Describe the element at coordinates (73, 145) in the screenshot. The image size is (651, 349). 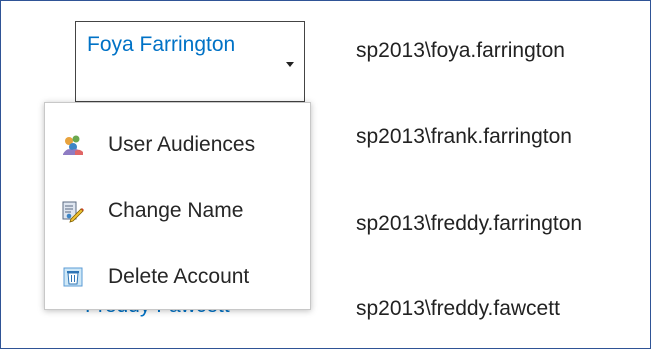
I see `user-audiences-icon` at that location.